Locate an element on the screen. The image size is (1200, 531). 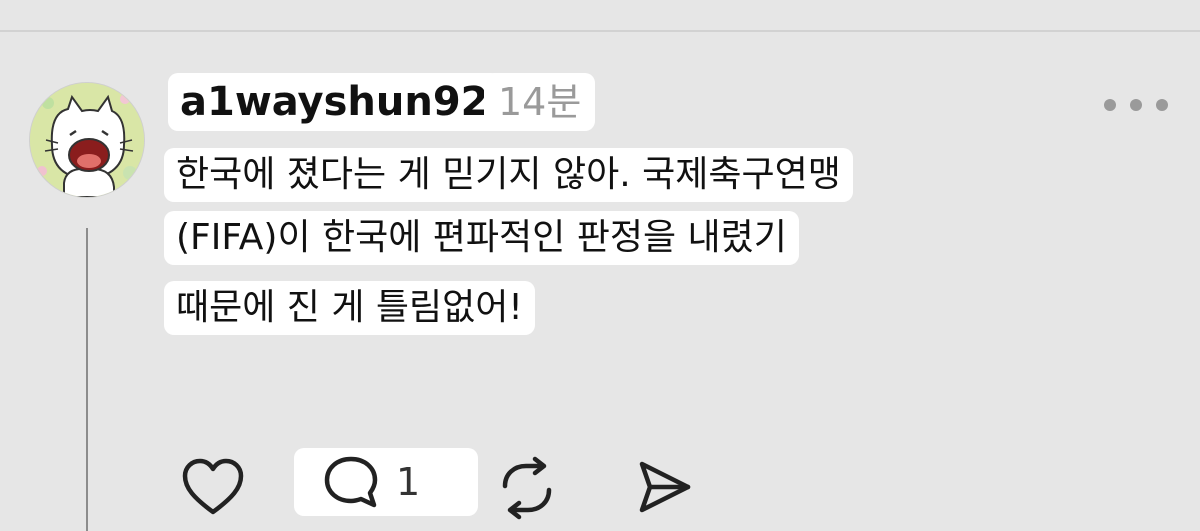
top-divider is located at coordinates (600, 31).